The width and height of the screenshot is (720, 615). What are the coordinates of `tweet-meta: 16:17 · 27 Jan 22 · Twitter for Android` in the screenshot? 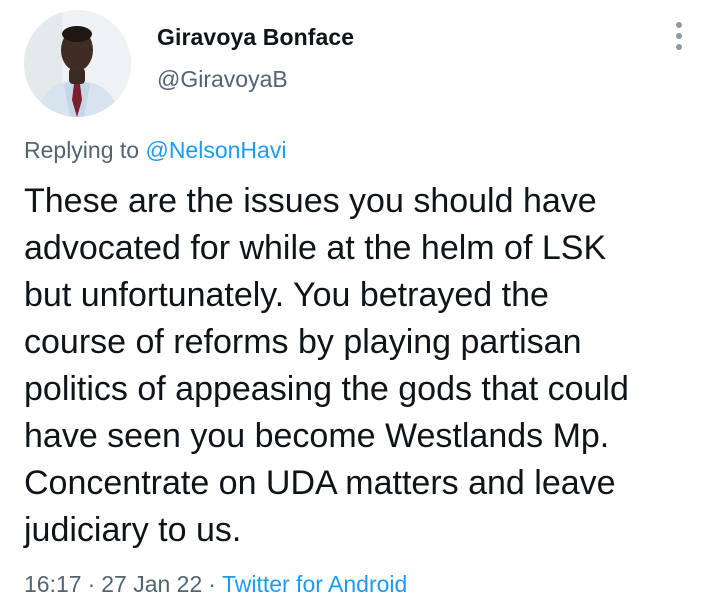 It's located at (215, 584).